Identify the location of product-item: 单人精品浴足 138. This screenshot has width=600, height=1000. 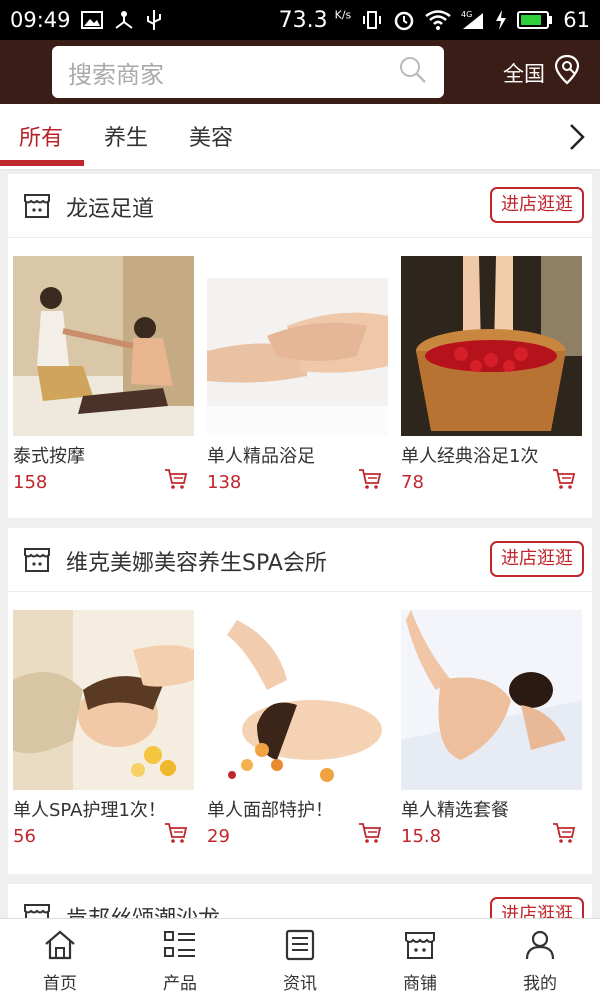
(297, 374).